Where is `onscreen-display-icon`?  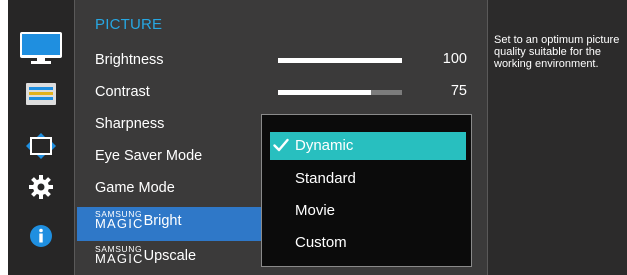 onscreen-display-icon is located at coordinates (41, 94).